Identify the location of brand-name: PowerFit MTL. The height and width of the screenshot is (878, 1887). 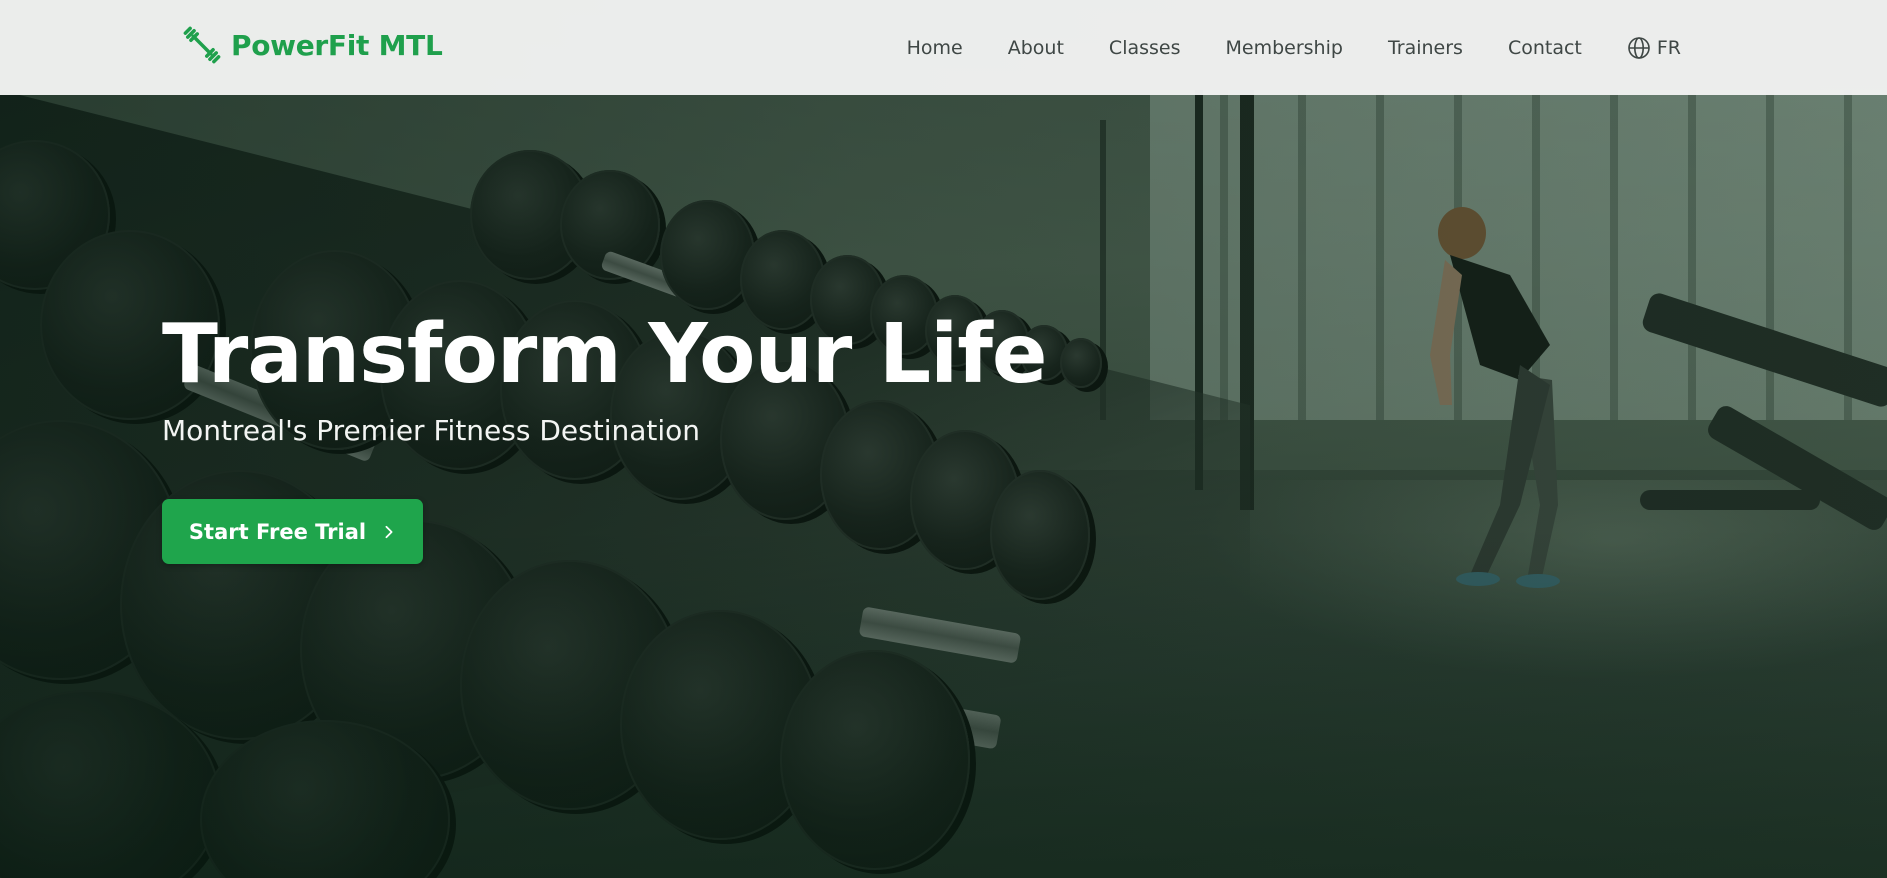
(337, 45).